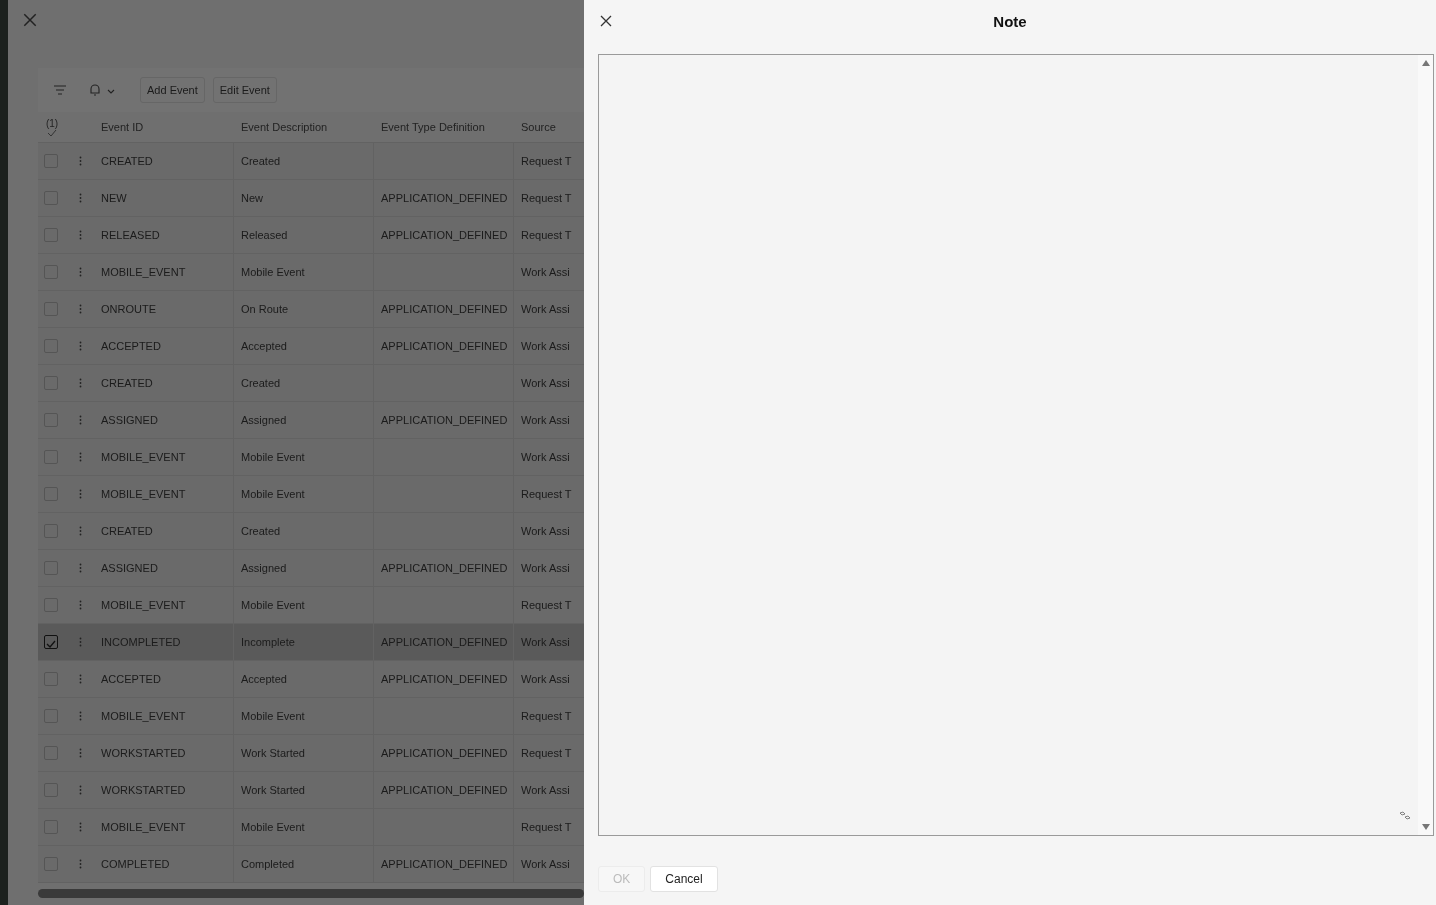  What do you see at coordinates (433, 127) in the screenshot?
I see `column-header: Event Type Definition` at bounding box center [433, 127].